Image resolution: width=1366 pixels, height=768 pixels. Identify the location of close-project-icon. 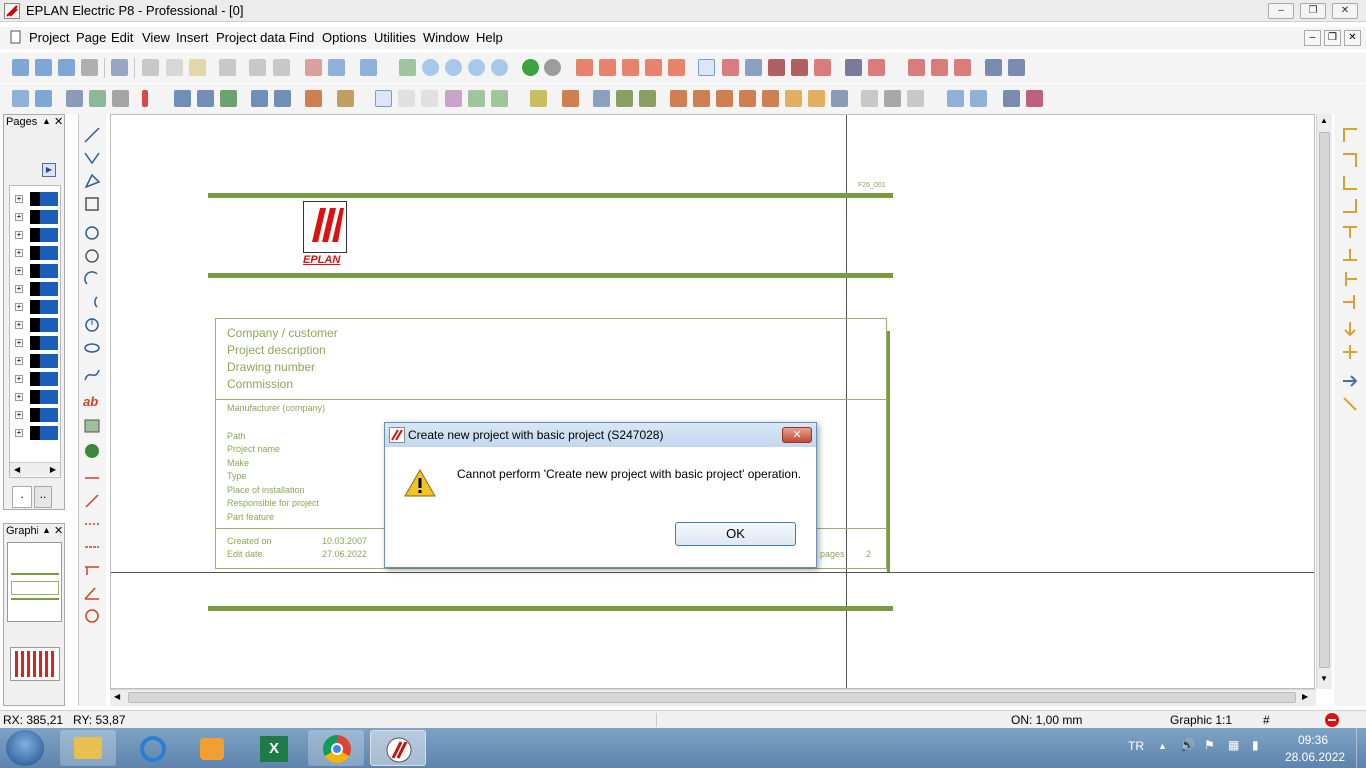
(66, 67).